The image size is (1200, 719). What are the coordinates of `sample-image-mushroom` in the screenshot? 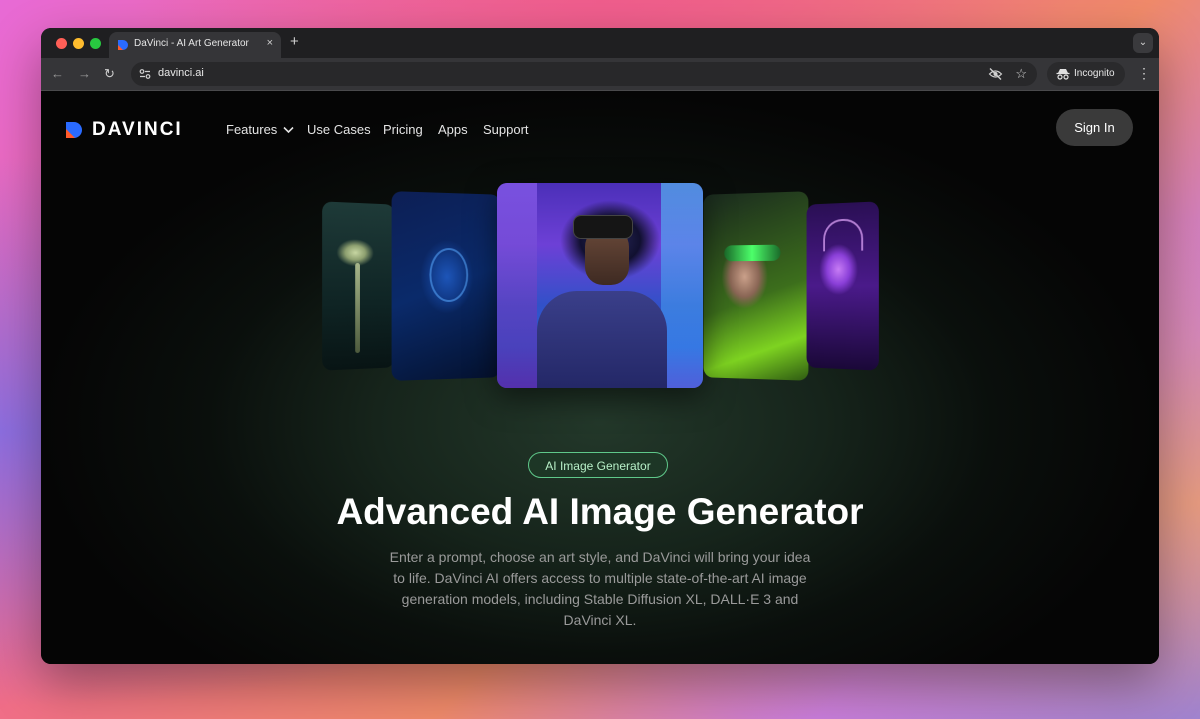 It's located at (358, 286).